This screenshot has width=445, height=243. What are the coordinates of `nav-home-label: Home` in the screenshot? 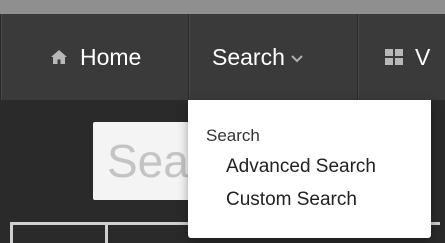 It's located at (111, 56).